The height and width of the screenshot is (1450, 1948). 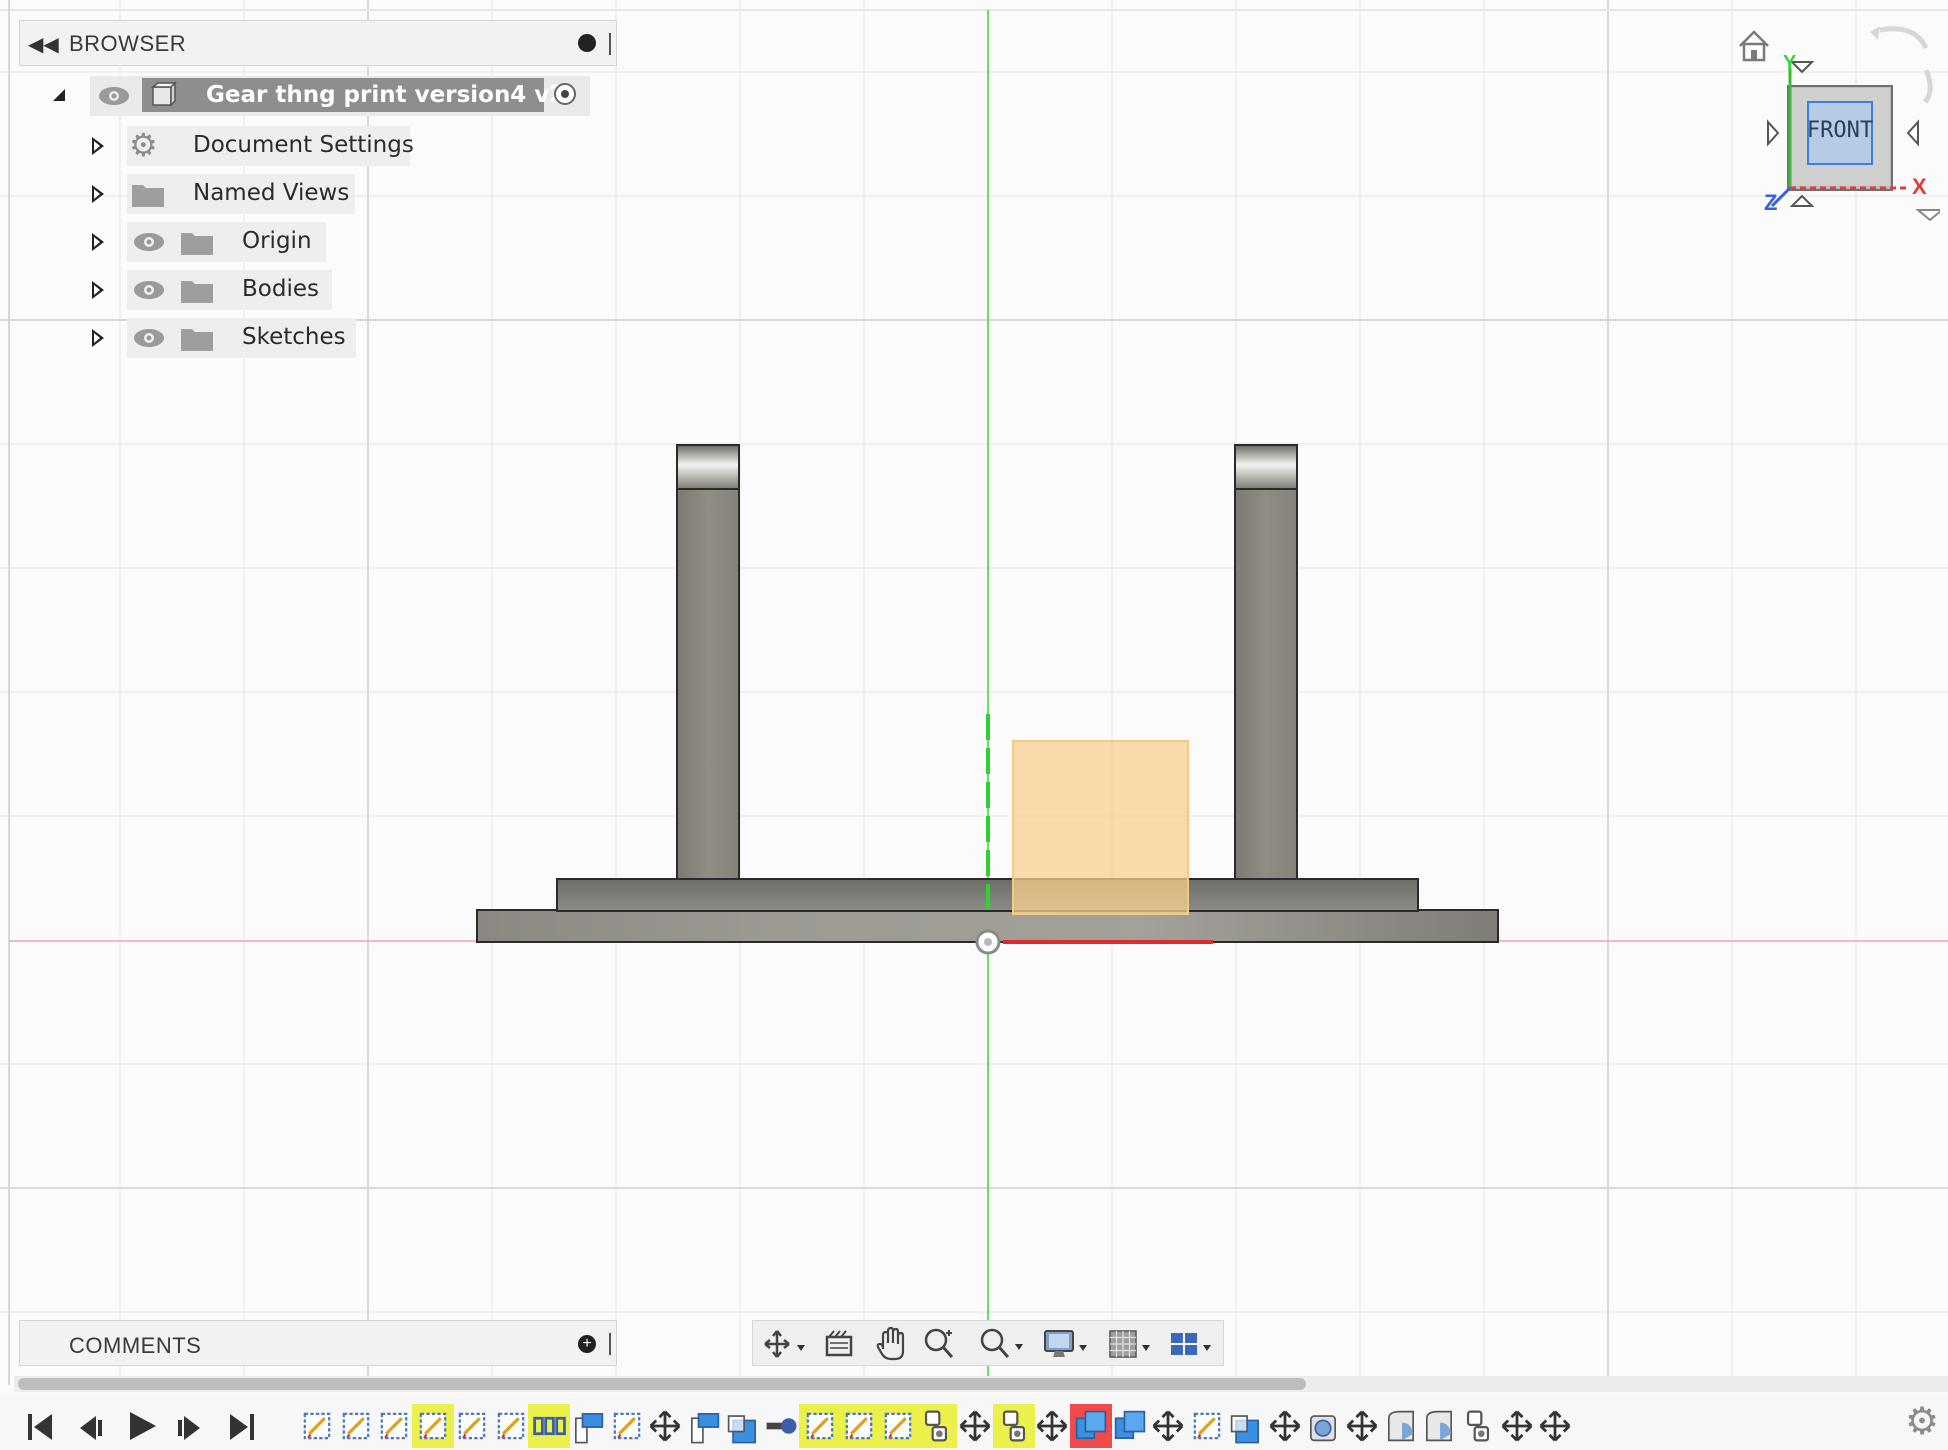 I want to click on look-at-icon, so click(x=839, y=1343).